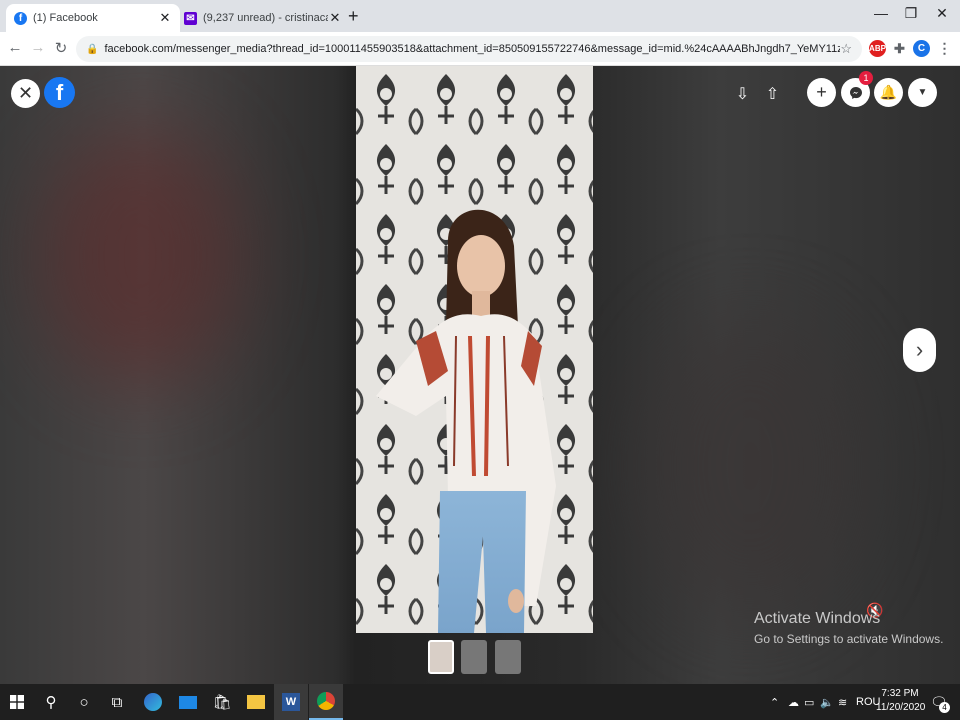 Image resolution: width=960 pixels, height=720 pixels. I want to click on battery-icon: ▭, so click(809, 702).